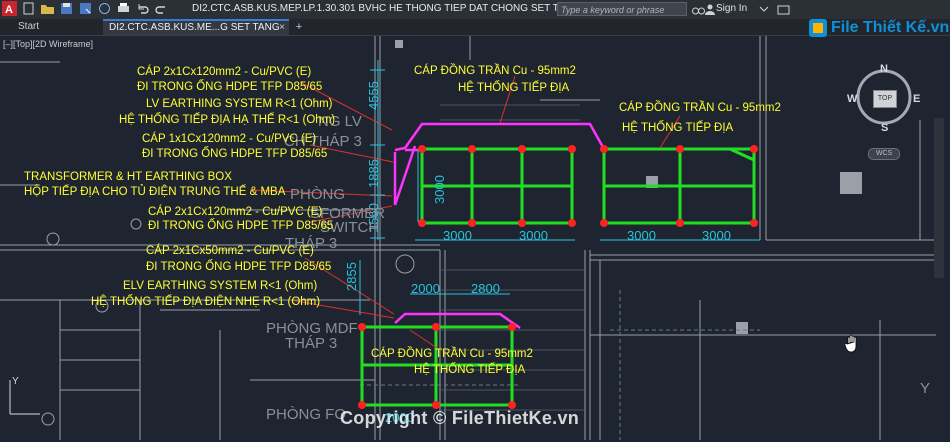  Describe the element at coordinates (239, 104) in the screenshot. I see `annotation-text: LV EARTHING SYSTEM R<1 (Ohm)` at that location.